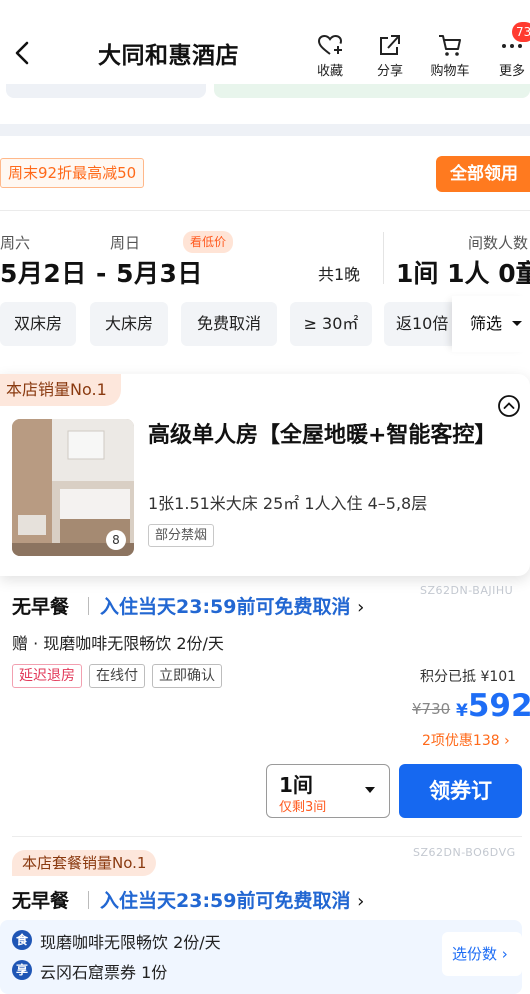 The height and width of the screenshot is (994, 530). I want to click on claim-all-button: 全部领用, so click(483, 174).